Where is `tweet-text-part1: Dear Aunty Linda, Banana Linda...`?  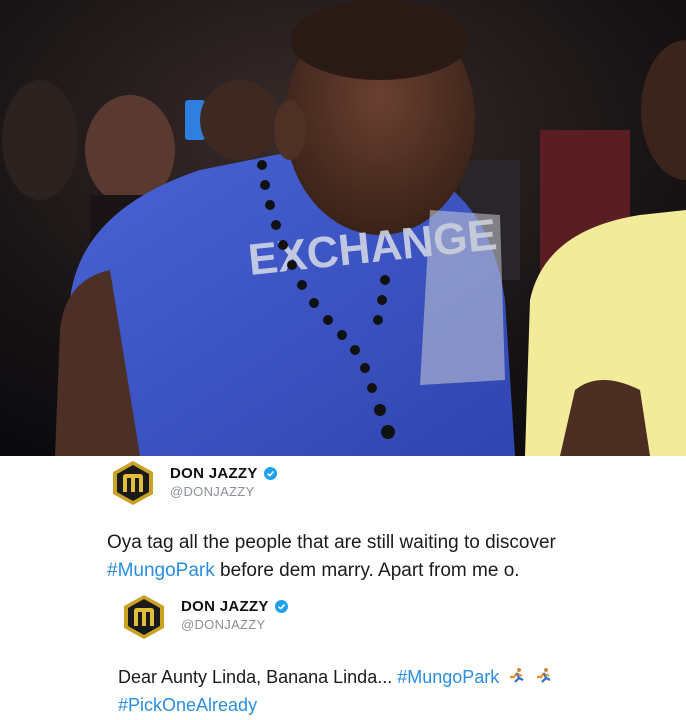 tweet-text-part1: Dear Aunty Linda, Banana Linda... is located at coordinates (258, 677).